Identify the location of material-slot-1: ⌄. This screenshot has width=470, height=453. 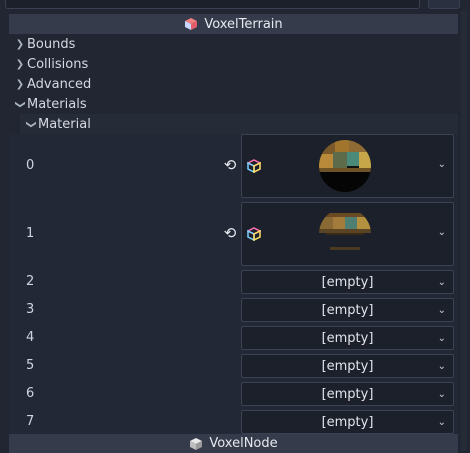
(347, 234).